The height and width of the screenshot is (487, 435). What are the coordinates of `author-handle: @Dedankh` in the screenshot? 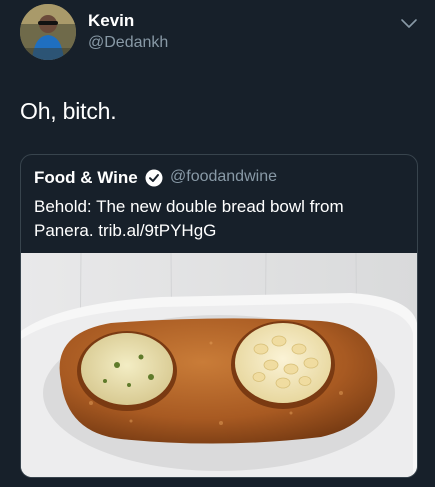 It's located at (128, 43).